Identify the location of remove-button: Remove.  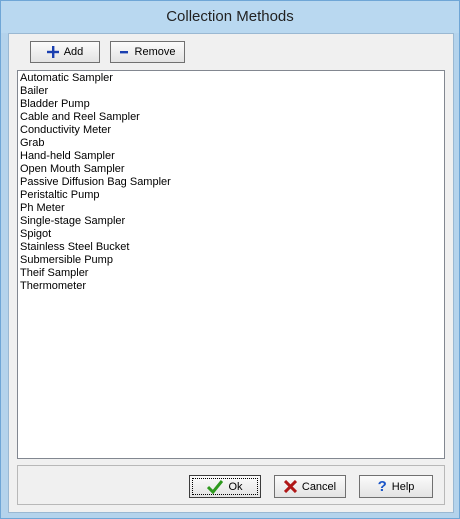
(147, 52).